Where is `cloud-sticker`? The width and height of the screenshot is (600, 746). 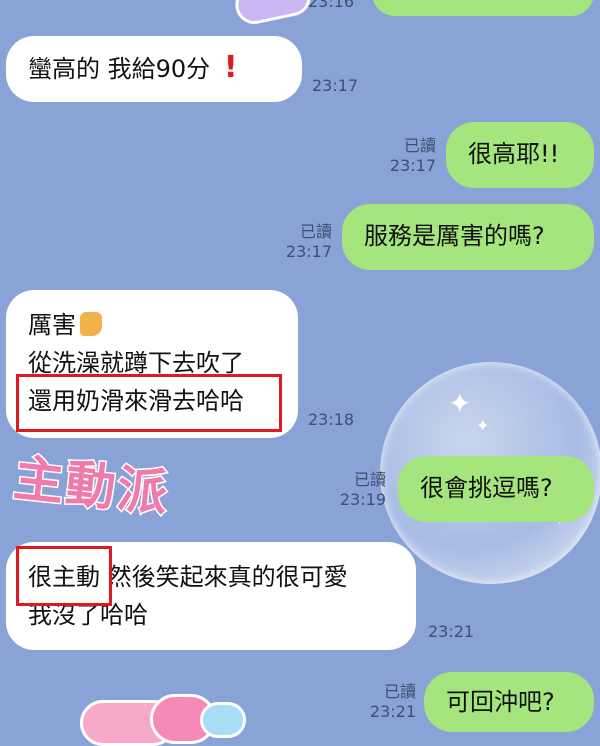
cloud-sticker is located at coordinates (223, 720).